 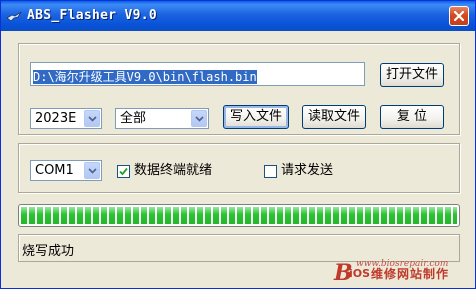 I want to click on progress-bar, so click(x=239, y=215).